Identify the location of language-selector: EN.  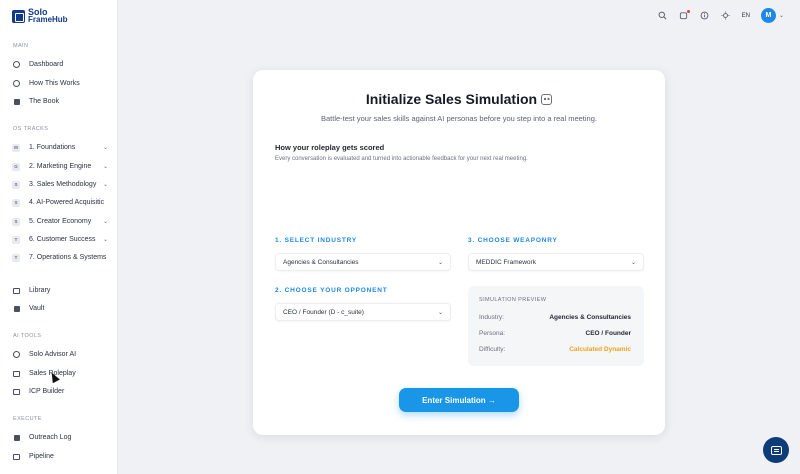
(746, 16).